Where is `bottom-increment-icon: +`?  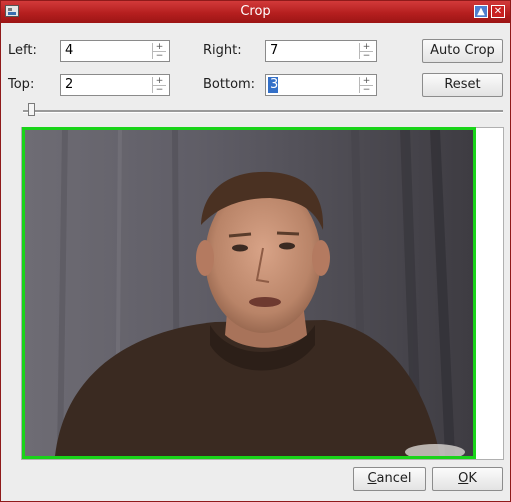
bottom-increment-icon: + is located at coordinates (366, 81).